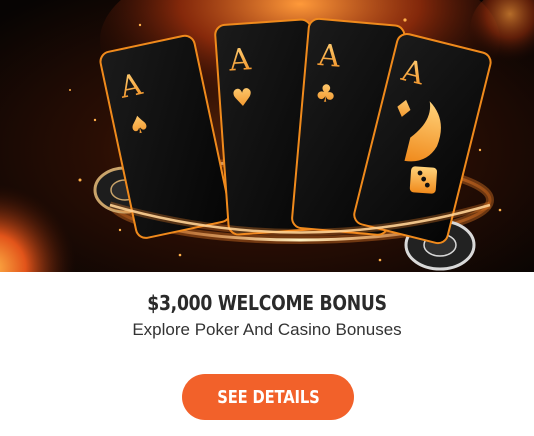  Describe the element at coordinates (242, 97) in the screenshot. I see `heart-icon: ♥` at that location.